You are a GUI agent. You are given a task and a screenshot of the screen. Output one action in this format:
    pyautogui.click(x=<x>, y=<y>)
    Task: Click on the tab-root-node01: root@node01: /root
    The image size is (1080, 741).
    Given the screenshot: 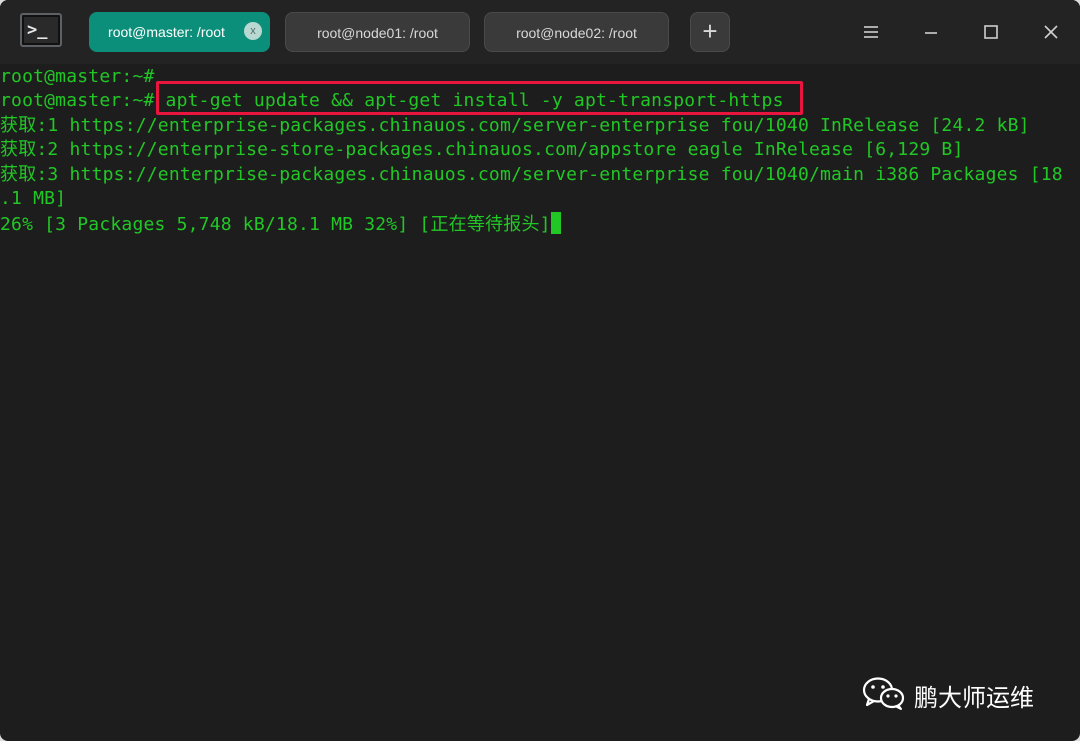 What is the action you would take?
    pyautogui.click(x=377, y=32)
    